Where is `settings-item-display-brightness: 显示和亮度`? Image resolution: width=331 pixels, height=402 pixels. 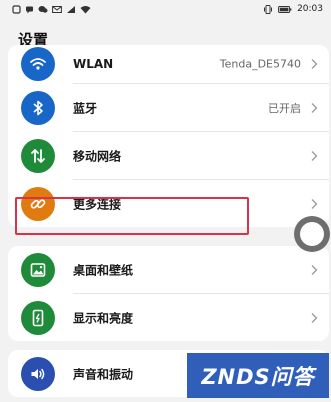
settings-item-display-brightness: 显示和亮度 is located at coordinates (168, 317).